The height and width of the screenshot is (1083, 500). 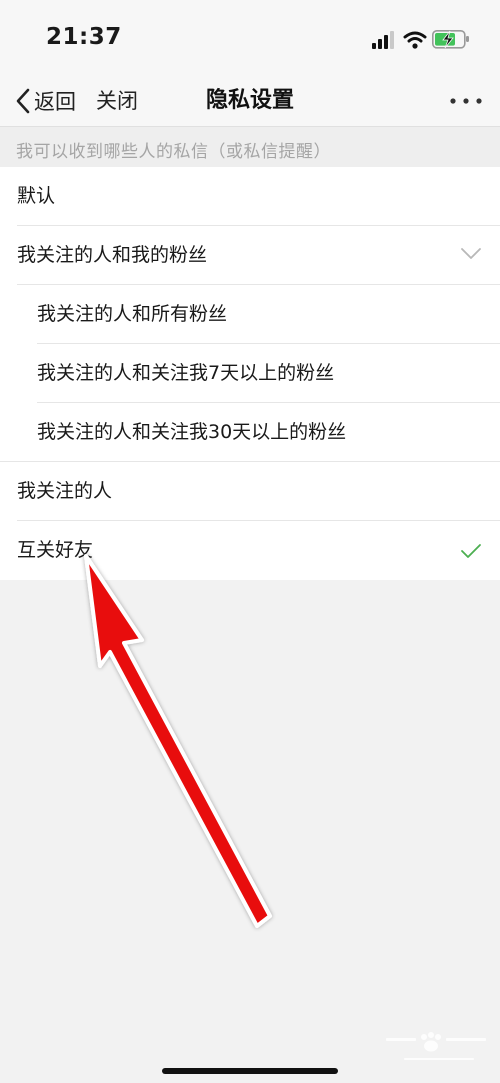 What do you see at coordinates (178, 741) in the screenshot?
I see `annotation-arrow` at bounding box center [178, 741].